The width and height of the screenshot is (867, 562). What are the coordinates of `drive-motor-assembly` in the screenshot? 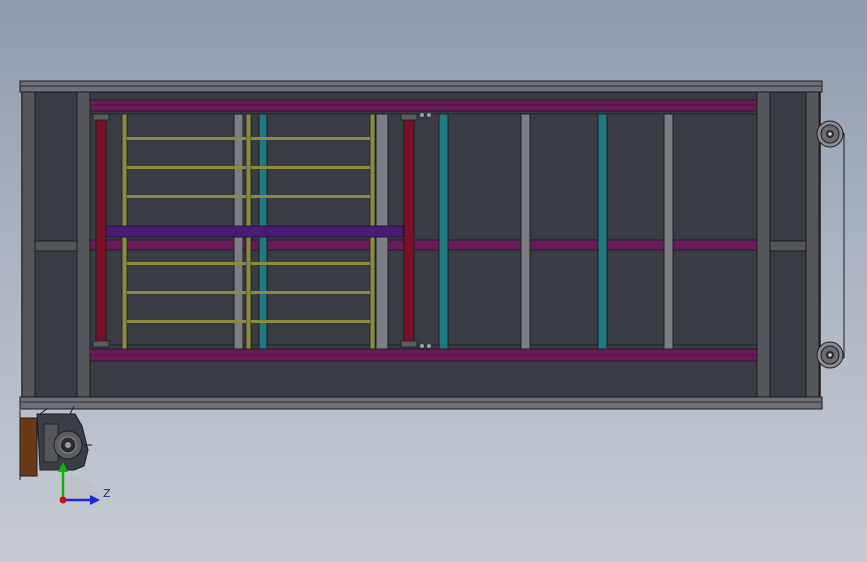 It's located at (55, 442).